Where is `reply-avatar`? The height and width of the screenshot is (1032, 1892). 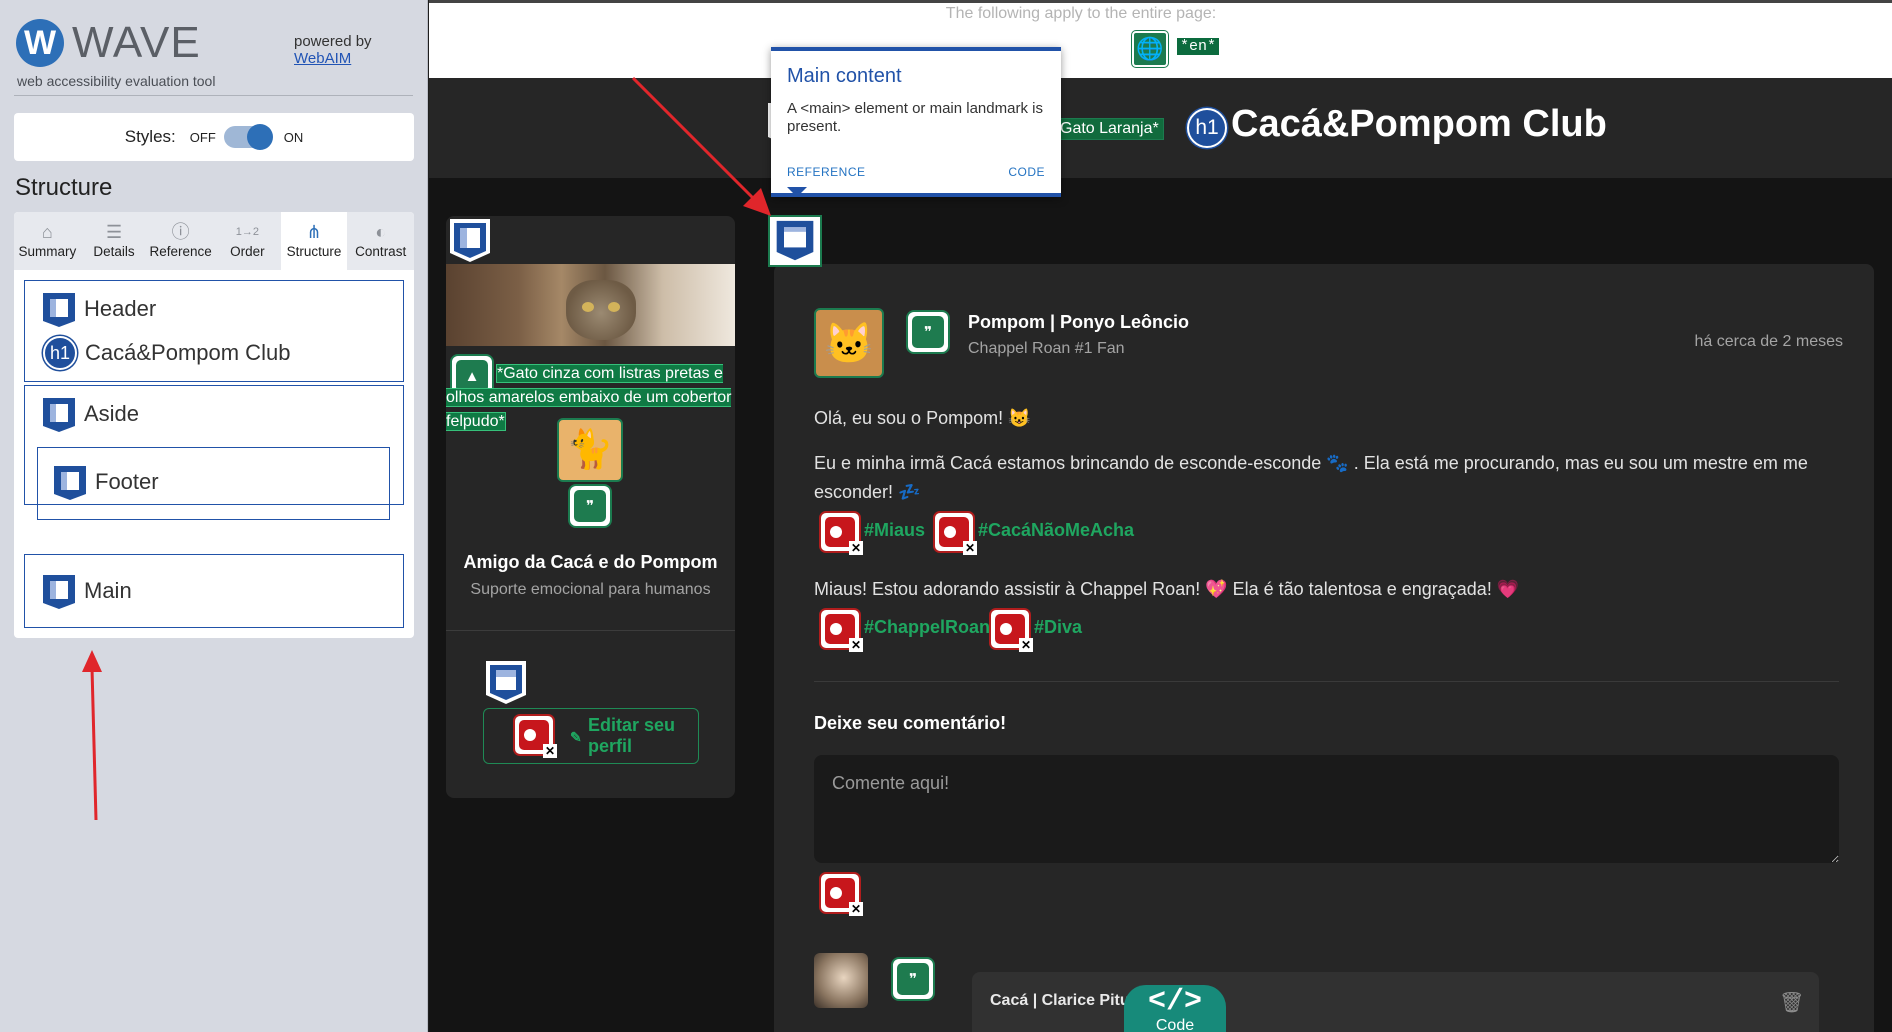 reply-avatar is located at coordinates (841, 980).